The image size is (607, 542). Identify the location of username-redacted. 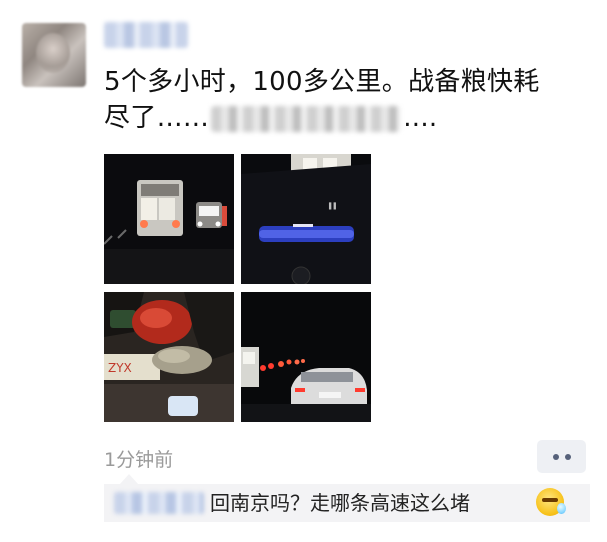
(146, 35).